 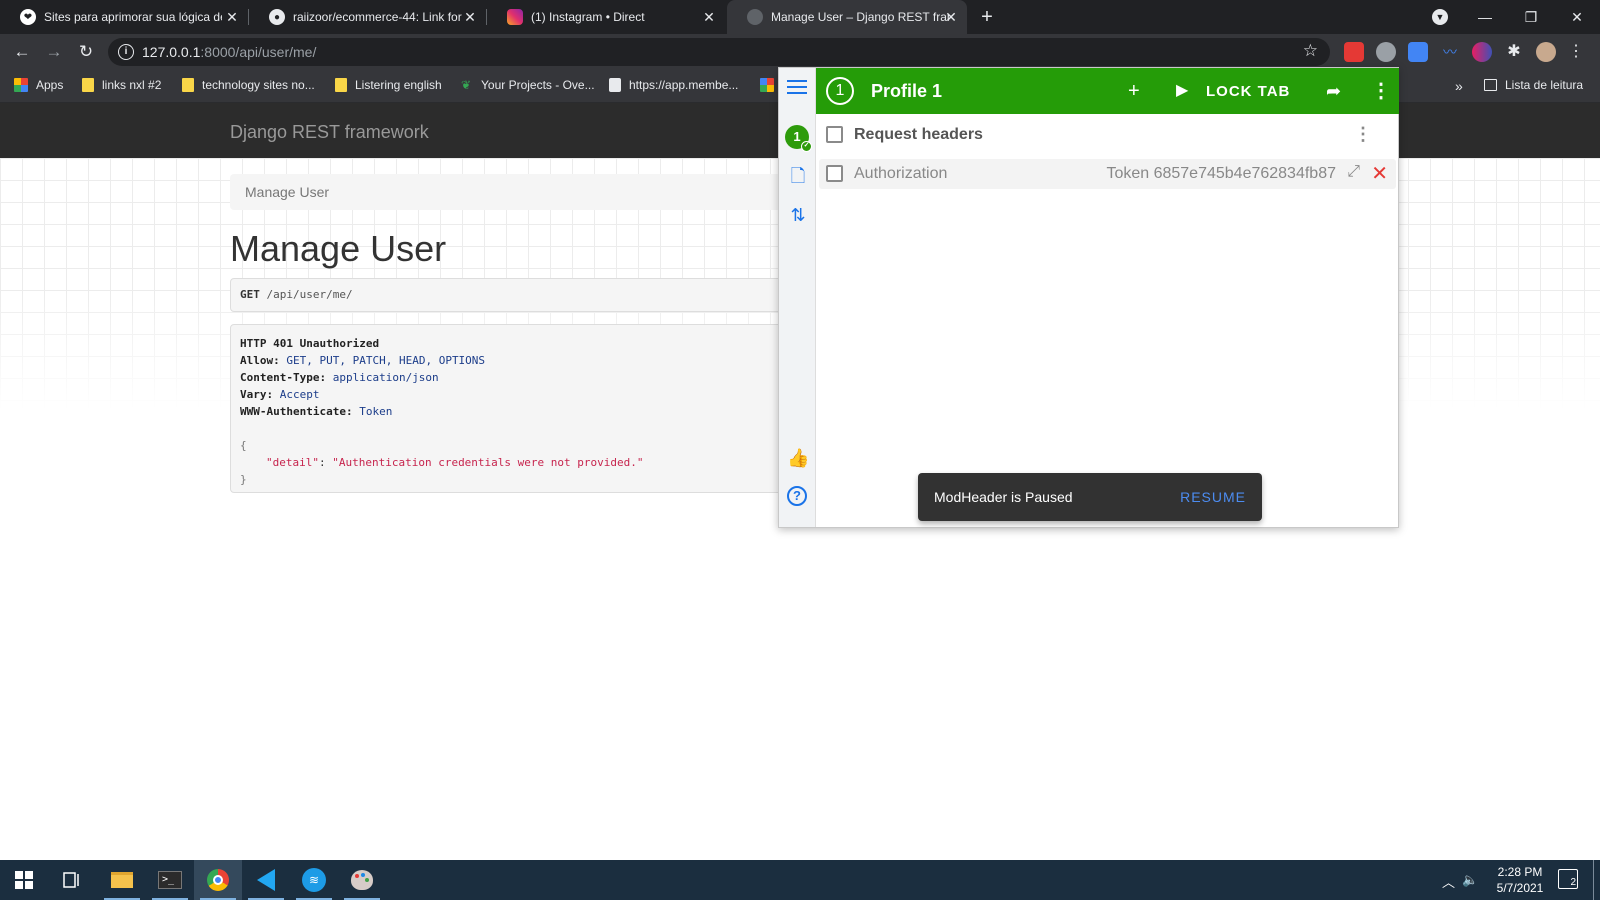 I want to click on browser-menu-icon: ⋮, so click(x=1576, y=52).